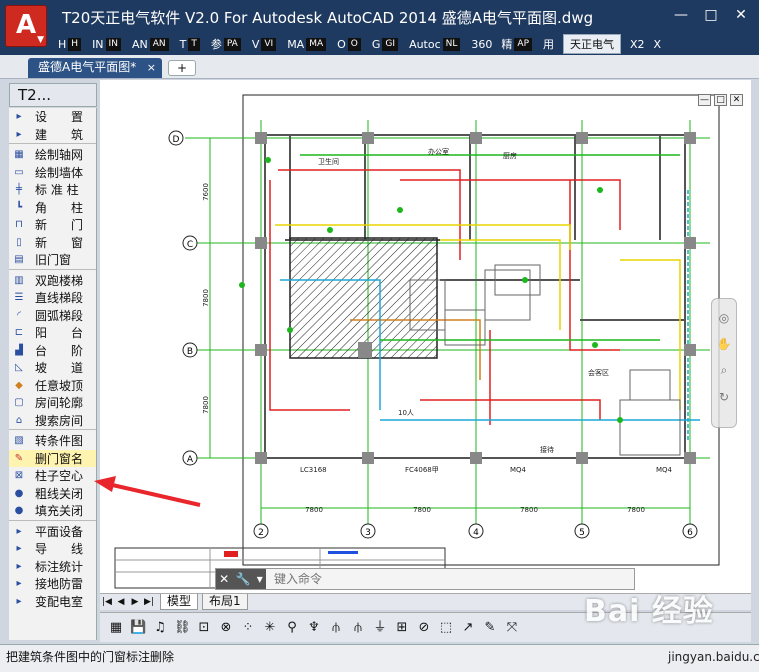 The height and width of the screenshot is (672, 759). What do you see at coordinates (52, 532) in the screenshot?
I see `palette-item: ▸ 平面设备` at bounding box center [52, 532].